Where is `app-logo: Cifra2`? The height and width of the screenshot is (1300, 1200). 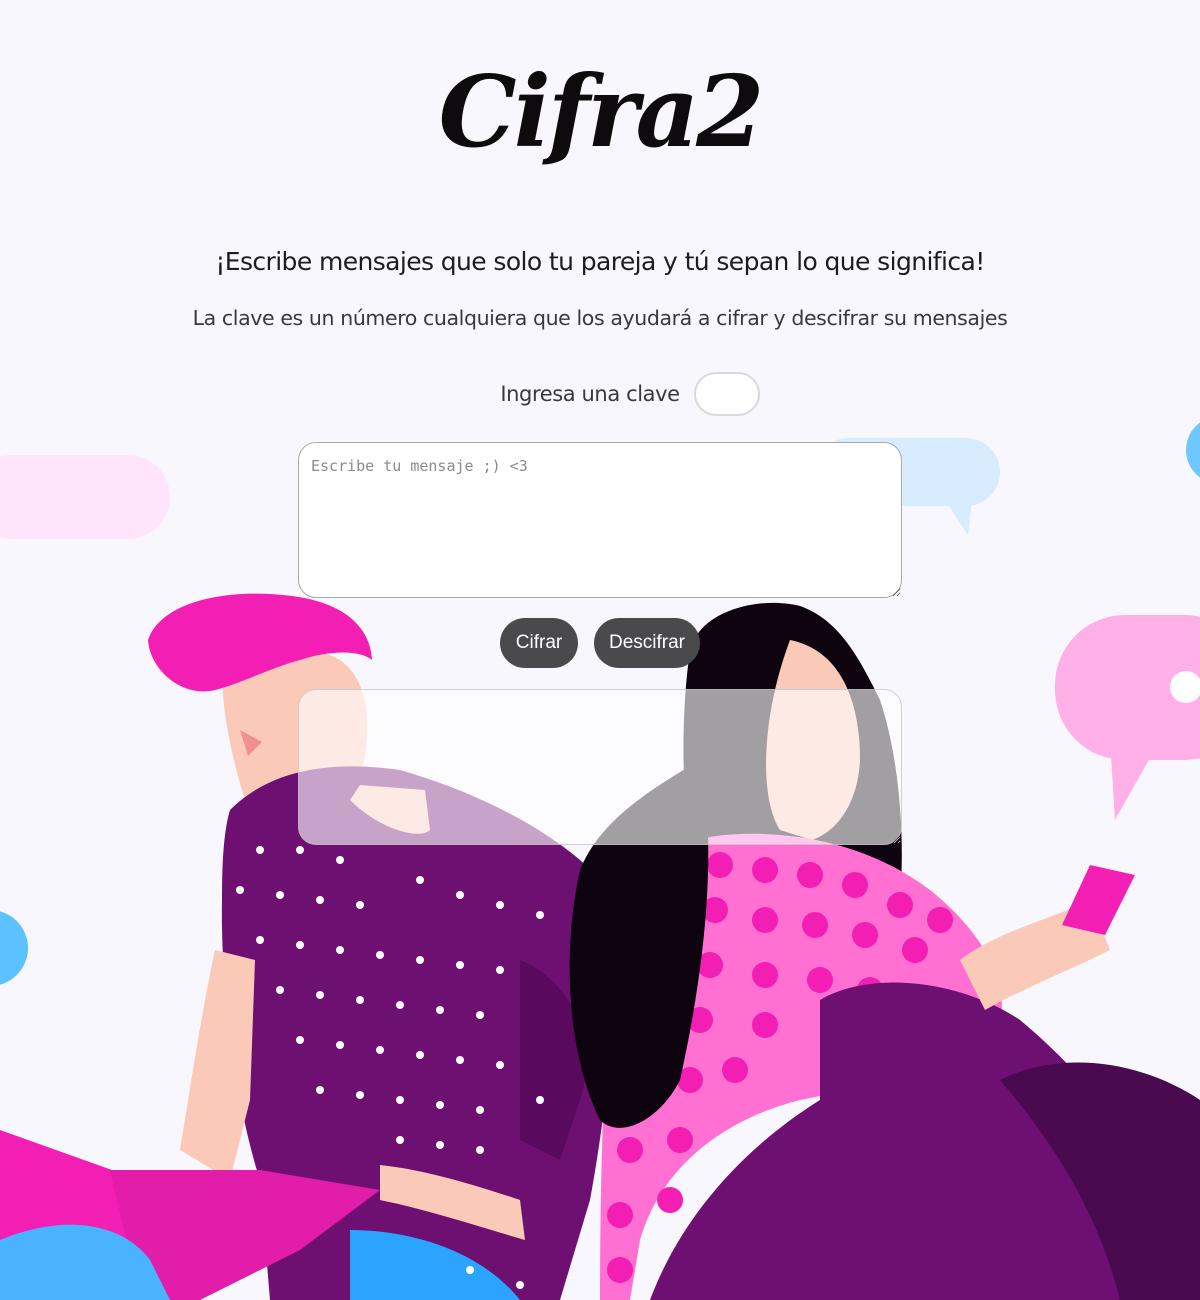
app-logo: Cifra2 is located at coordinates (601, 112).